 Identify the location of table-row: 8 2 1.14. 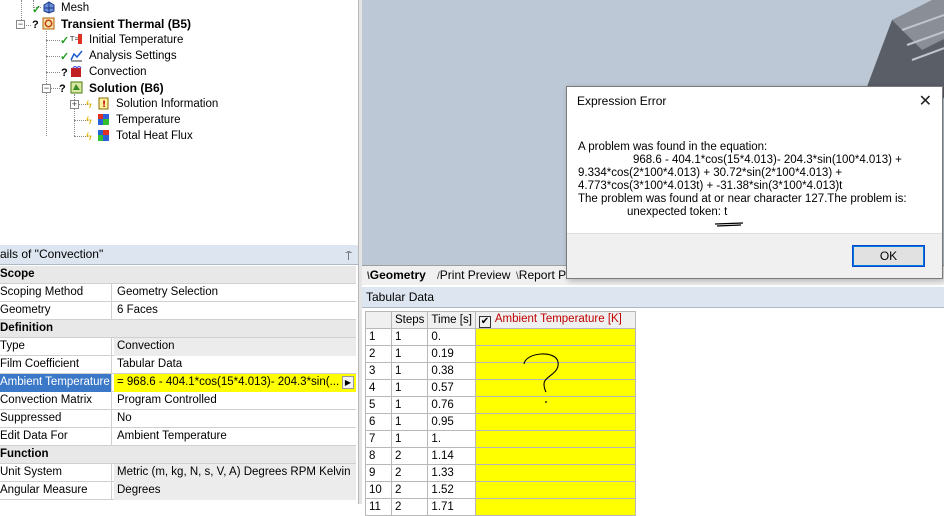
(500, 456).